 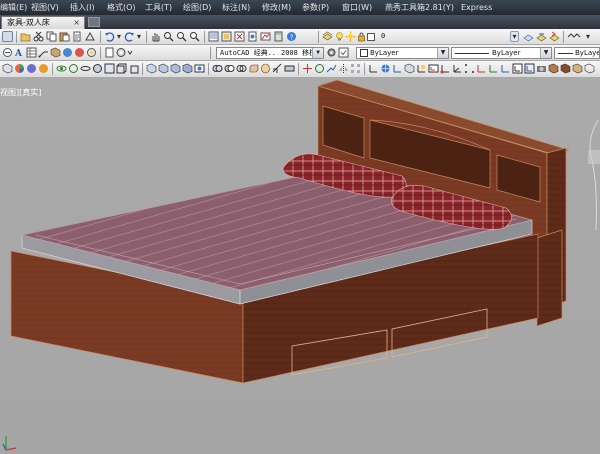 What do you see at coordinates (331, 68) in the screenshot?
I see `3d-align-icon` at bounding box center [331, 68].